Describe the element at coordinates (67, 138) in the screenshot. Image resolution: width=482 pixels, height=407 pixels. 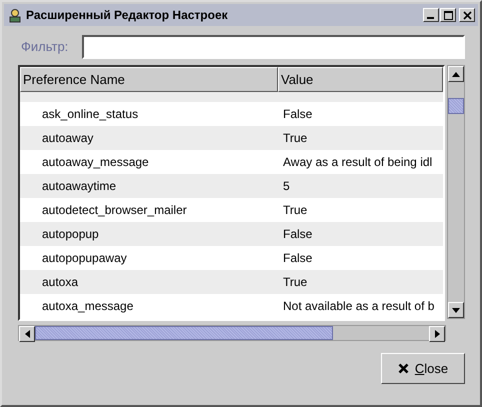
I see `table-cell-text: autoaway` at that location.